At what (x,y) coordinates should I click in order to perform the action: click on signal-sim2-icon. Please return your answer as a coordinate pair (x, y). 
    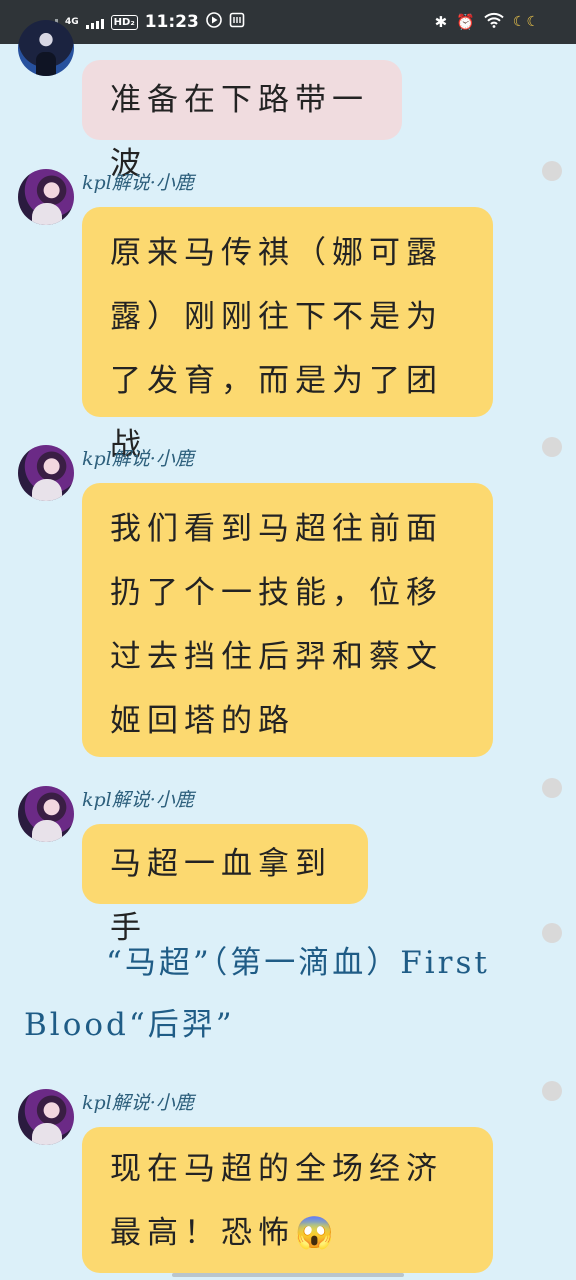
    Looking at the image, I should click on (94, 22).